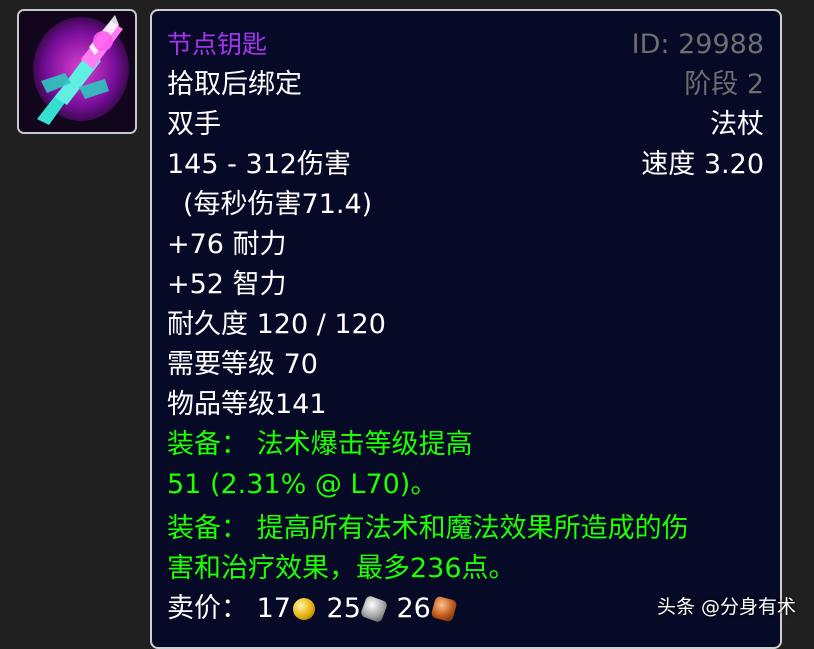 This screenshot has height=649, width=814. I want to click on staff-icon, so click(77, 71).